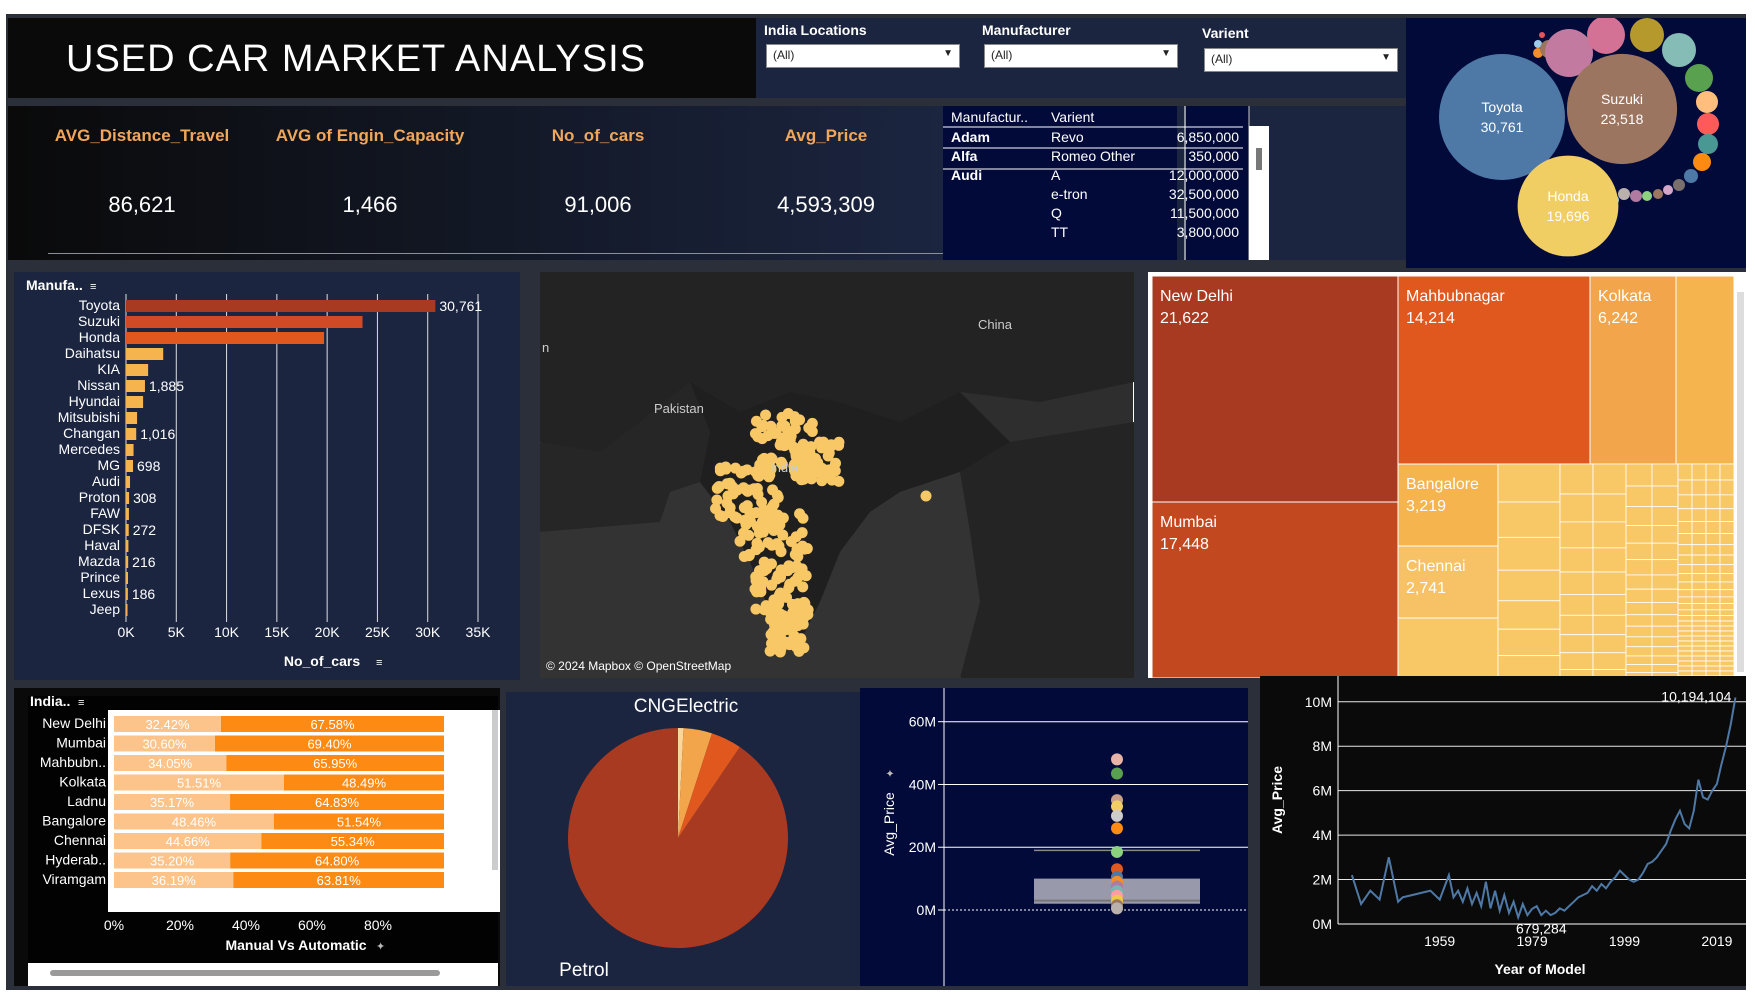  I want to click on table-cell-variant: e-tron, so click(1069, 194).